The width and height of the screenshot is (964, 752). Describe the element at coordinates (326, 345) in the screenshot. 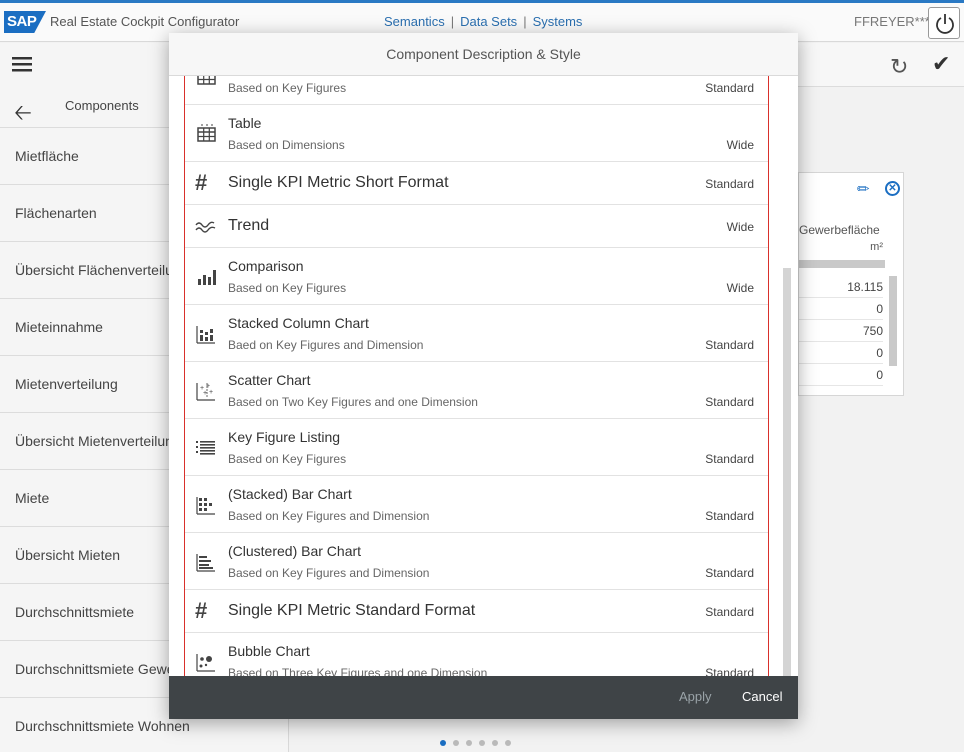

I see `item-subtitle: Baed on Key Figures and Dimension` at that location.